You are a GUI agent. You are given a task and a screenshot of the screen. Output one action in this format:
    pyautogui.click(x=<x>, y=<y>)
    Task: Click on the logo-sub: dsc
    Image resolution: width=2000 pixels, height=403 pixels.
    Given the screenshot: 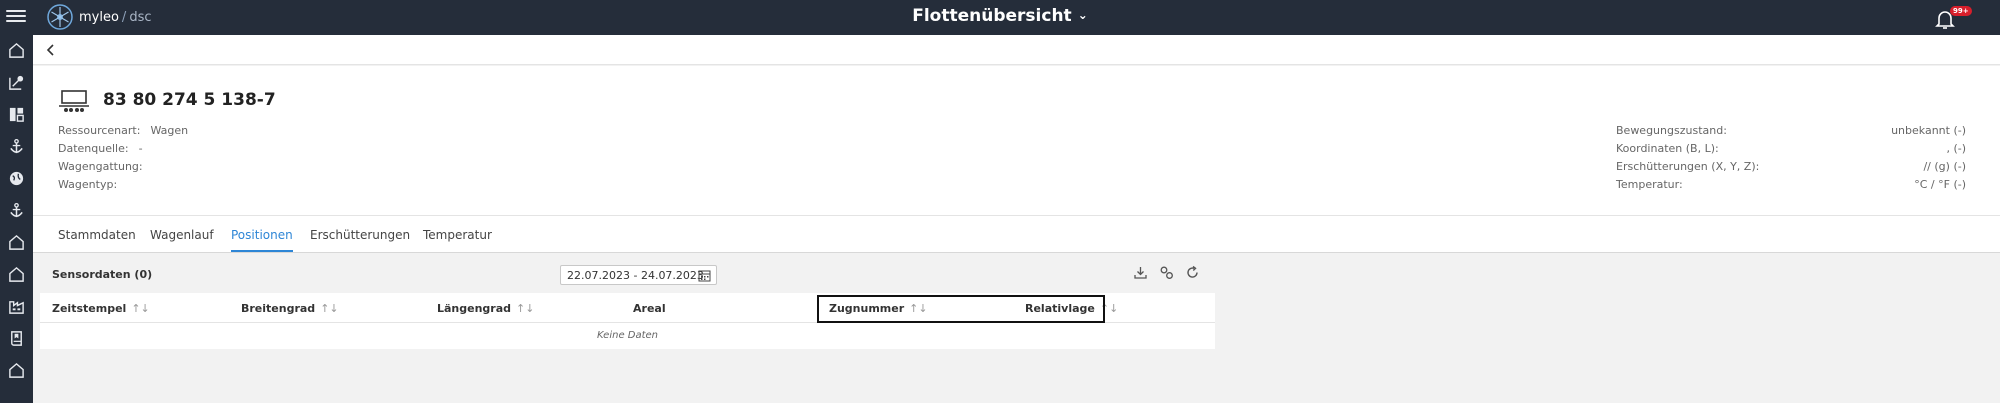 What is the action you would take?
    pyautogui.click(x=140, y=17)
    